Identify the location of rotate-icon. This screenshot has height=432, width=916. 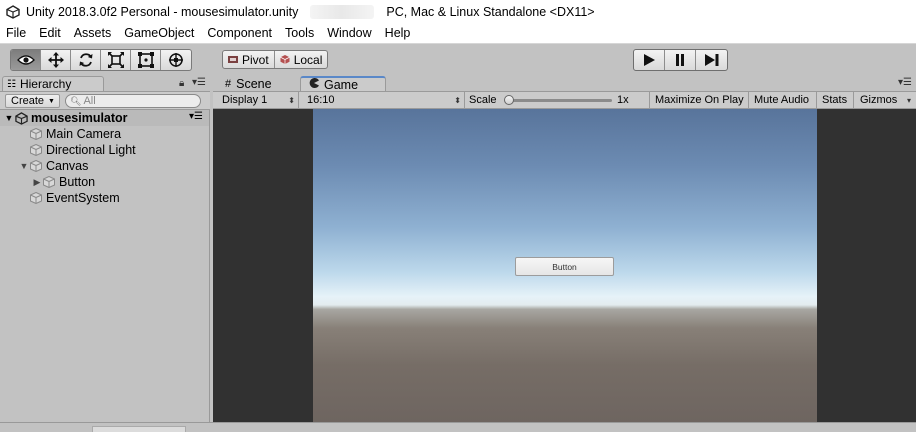
(85, 60).